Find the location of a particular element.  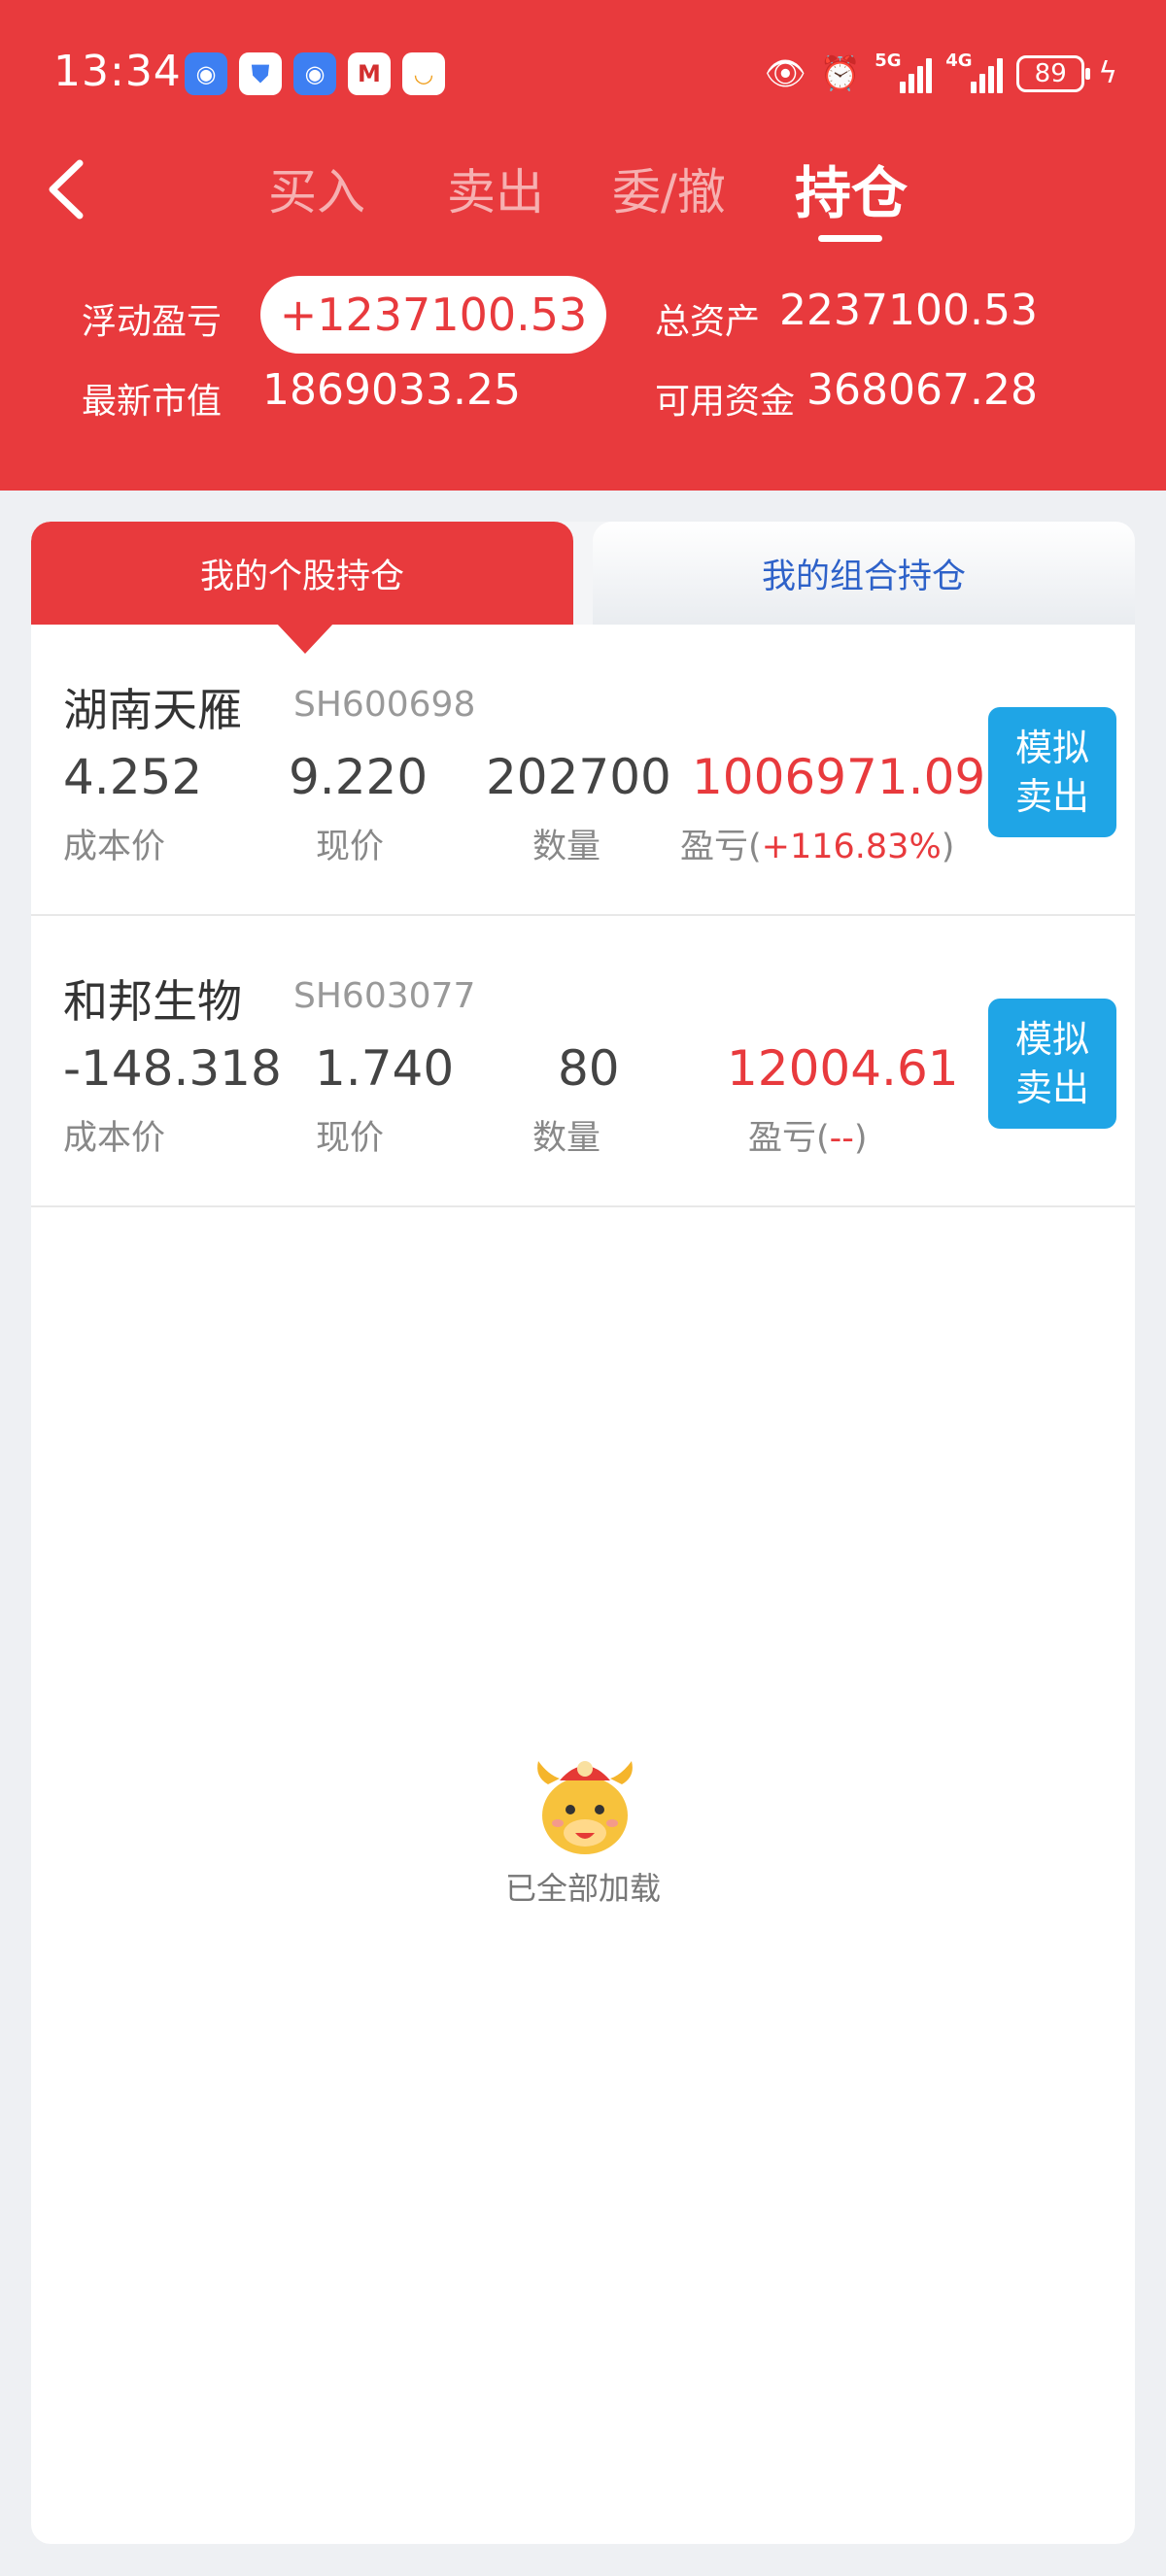

shopping-app-icon: ◡ is located at coordinates (423, 73).